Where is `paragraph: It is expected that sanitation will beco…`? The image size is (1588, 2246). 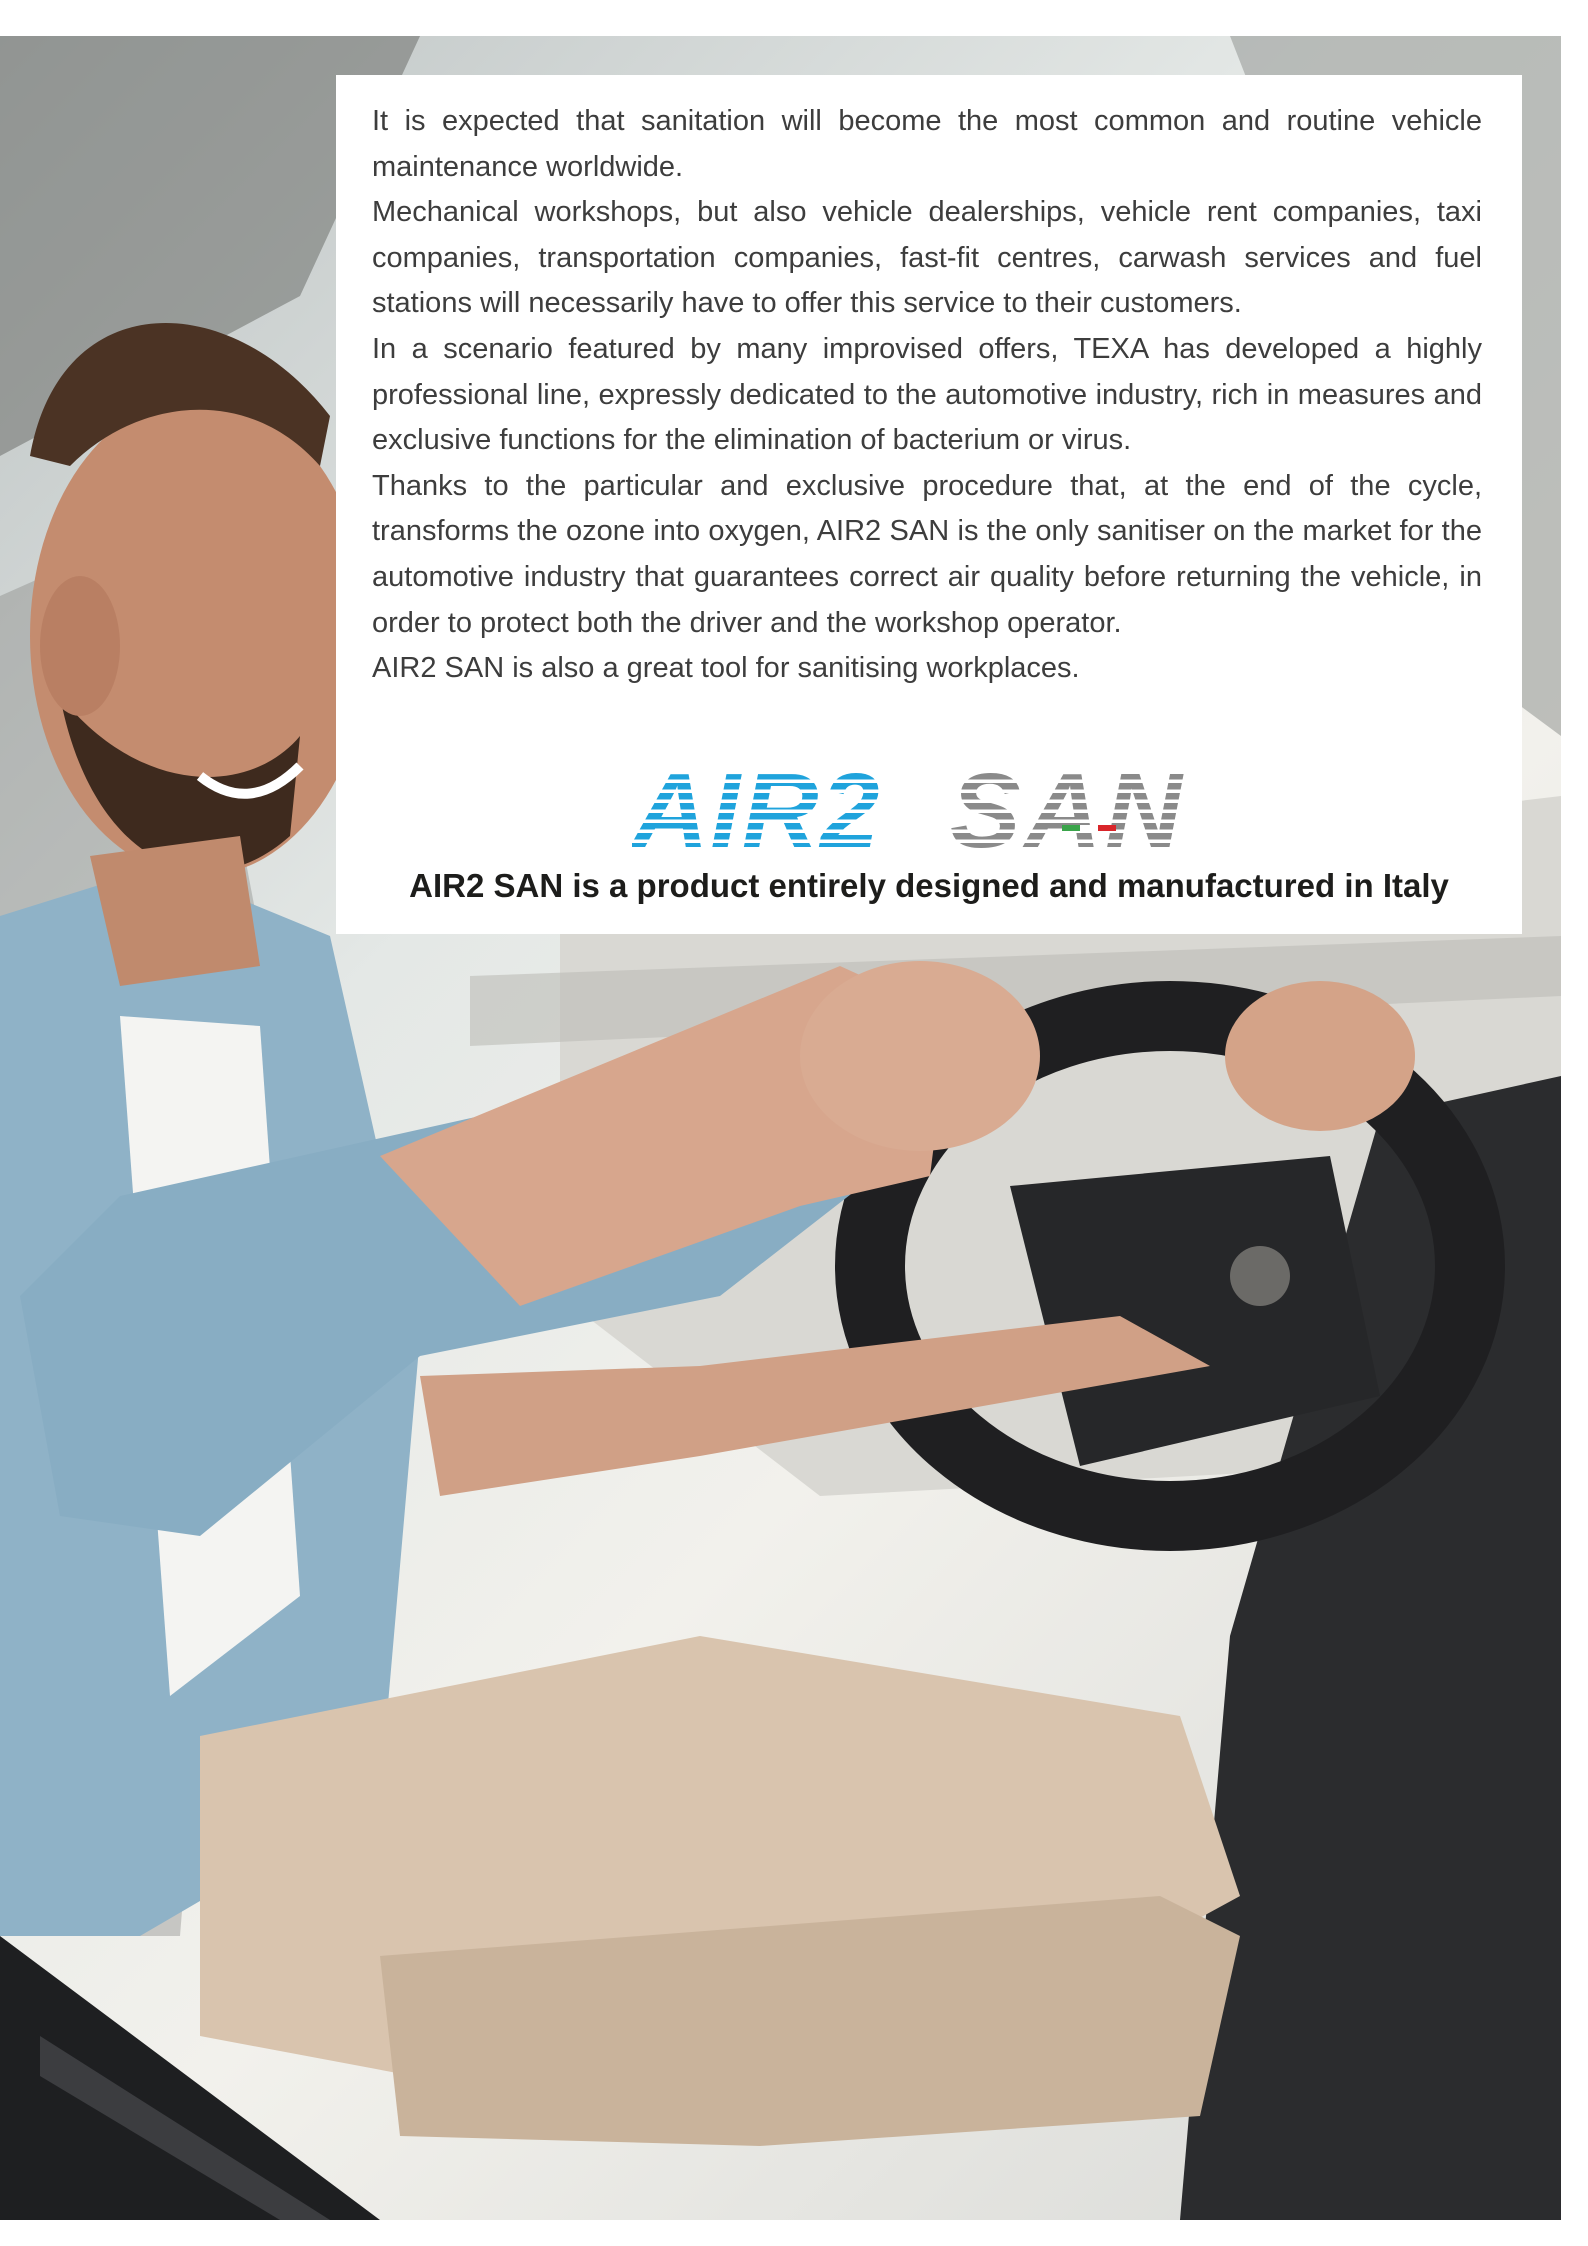 paragraph: It is expected that sanitation will beco… is located at coordinates (927, 144).